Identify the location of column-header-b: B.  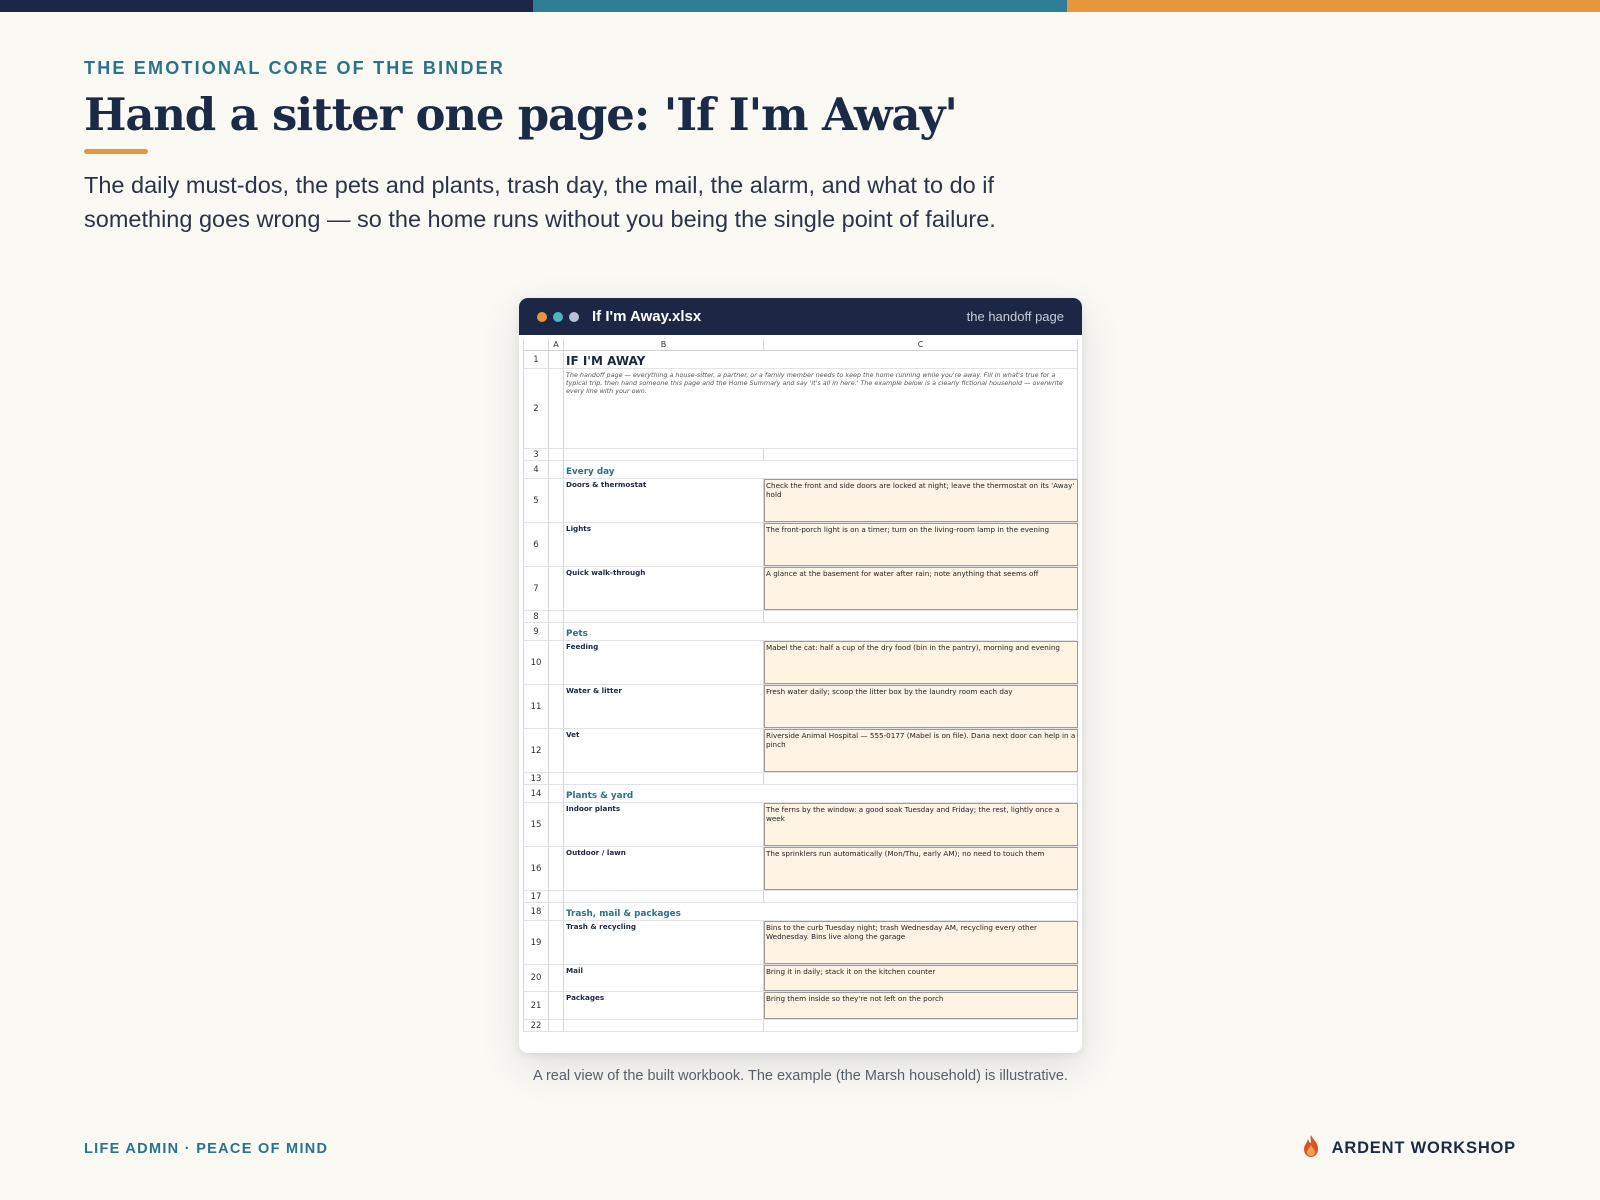
(664, 344).